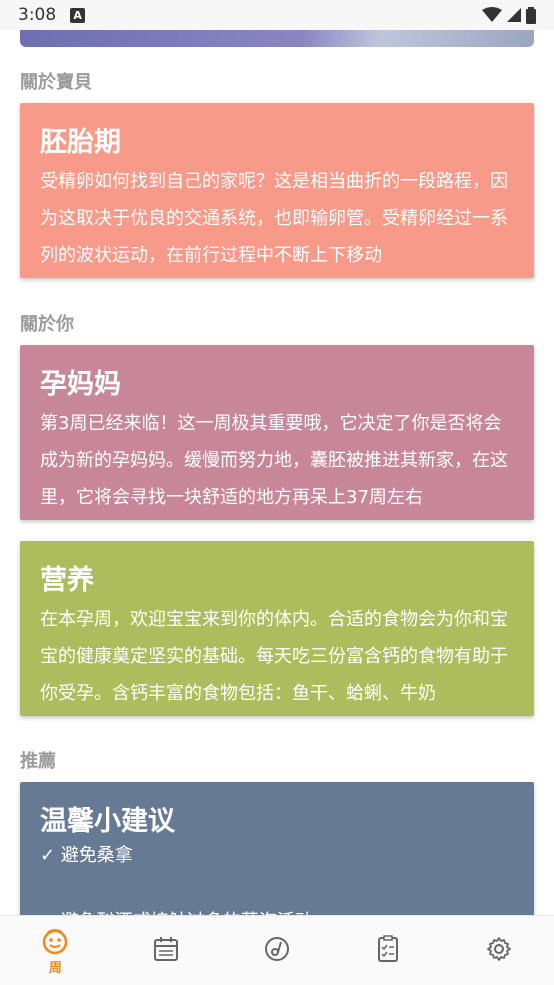 This screenshot has width=554, height=985. I want to click on bottom-nav: 周, so click(277, 950).